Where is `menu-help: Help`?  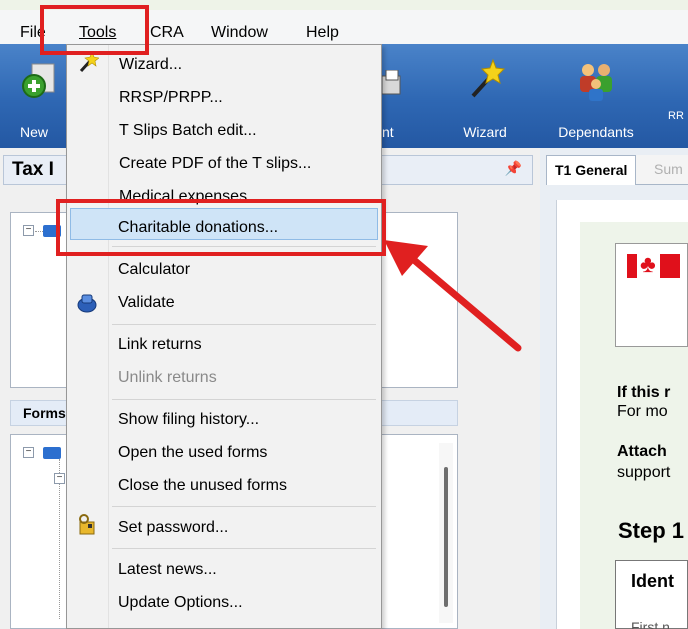
menu-help: Help is located at coordinates (322, 33).